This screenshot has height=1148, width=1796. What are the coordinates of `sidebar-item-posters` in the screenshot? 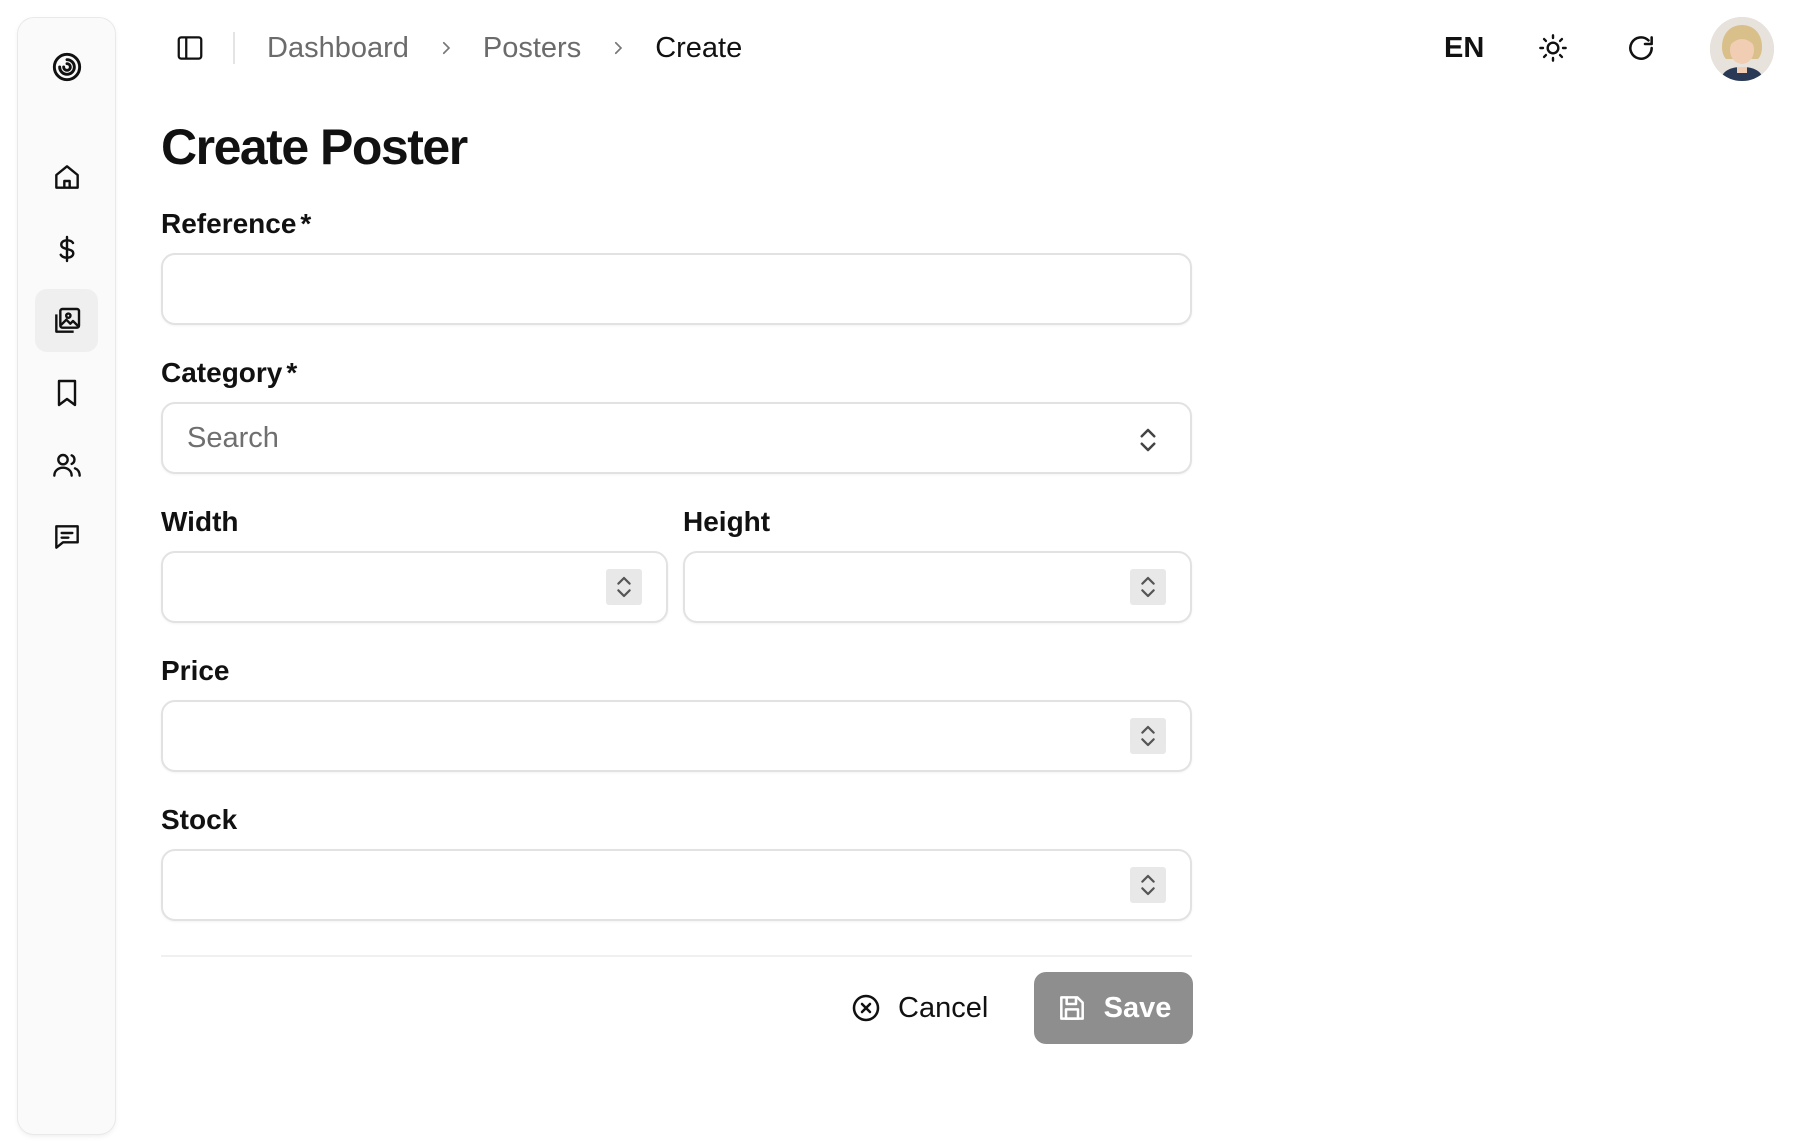 It's located at (66, 320).